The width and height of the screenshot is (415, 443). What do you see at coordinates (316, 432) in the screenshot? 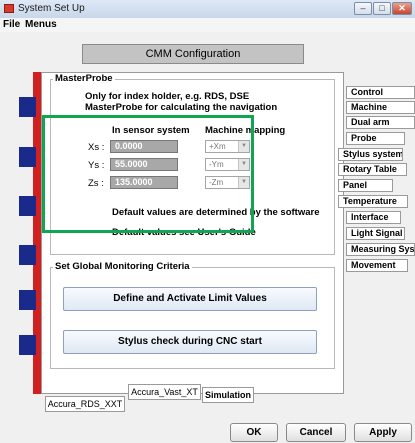
I see `cancel-button: Cancel` at bounding box center [316, 432].